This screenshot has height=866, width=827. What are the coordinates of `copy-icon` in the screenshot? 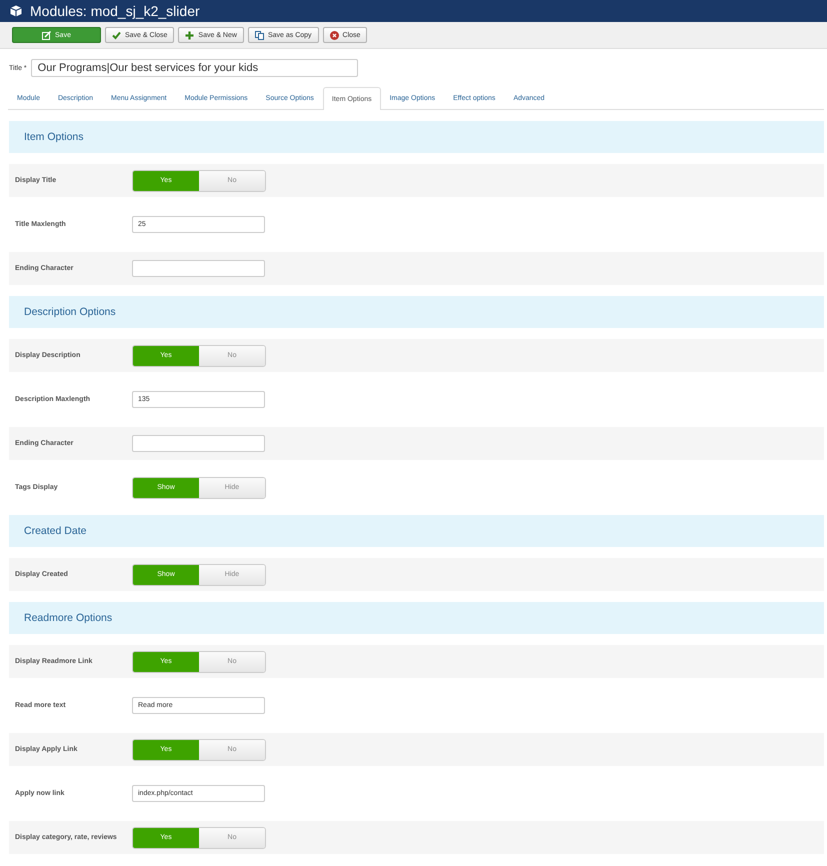 It's located at (259, 35).